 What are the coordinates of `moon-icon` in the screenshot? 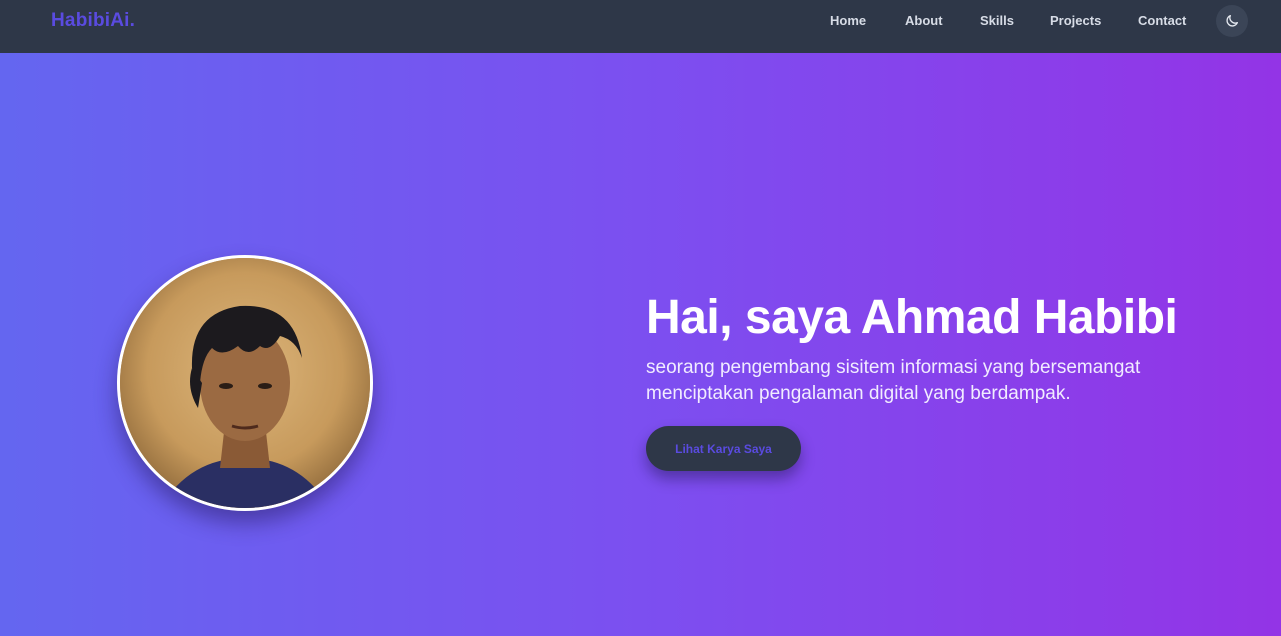 It's located at (1232, 21).